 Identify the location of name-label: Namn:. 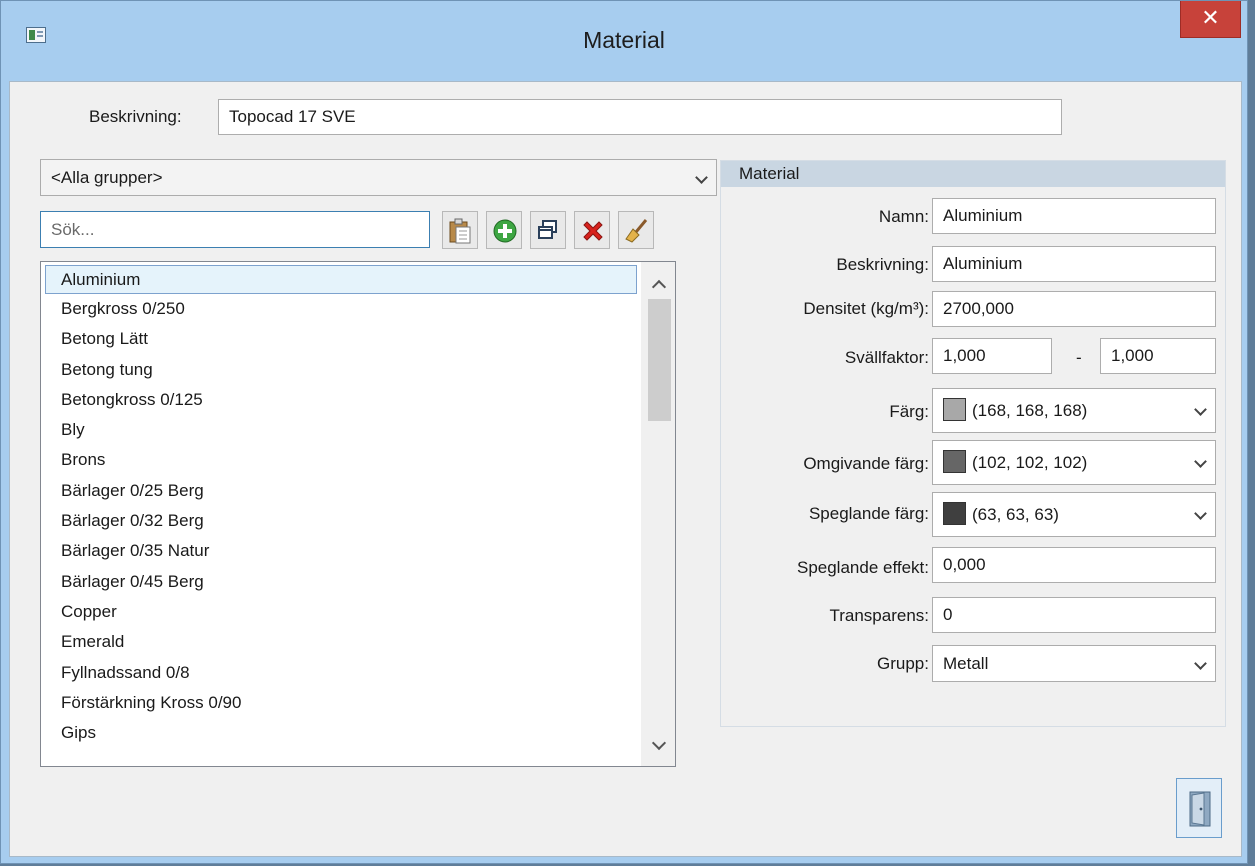
(903, 216).